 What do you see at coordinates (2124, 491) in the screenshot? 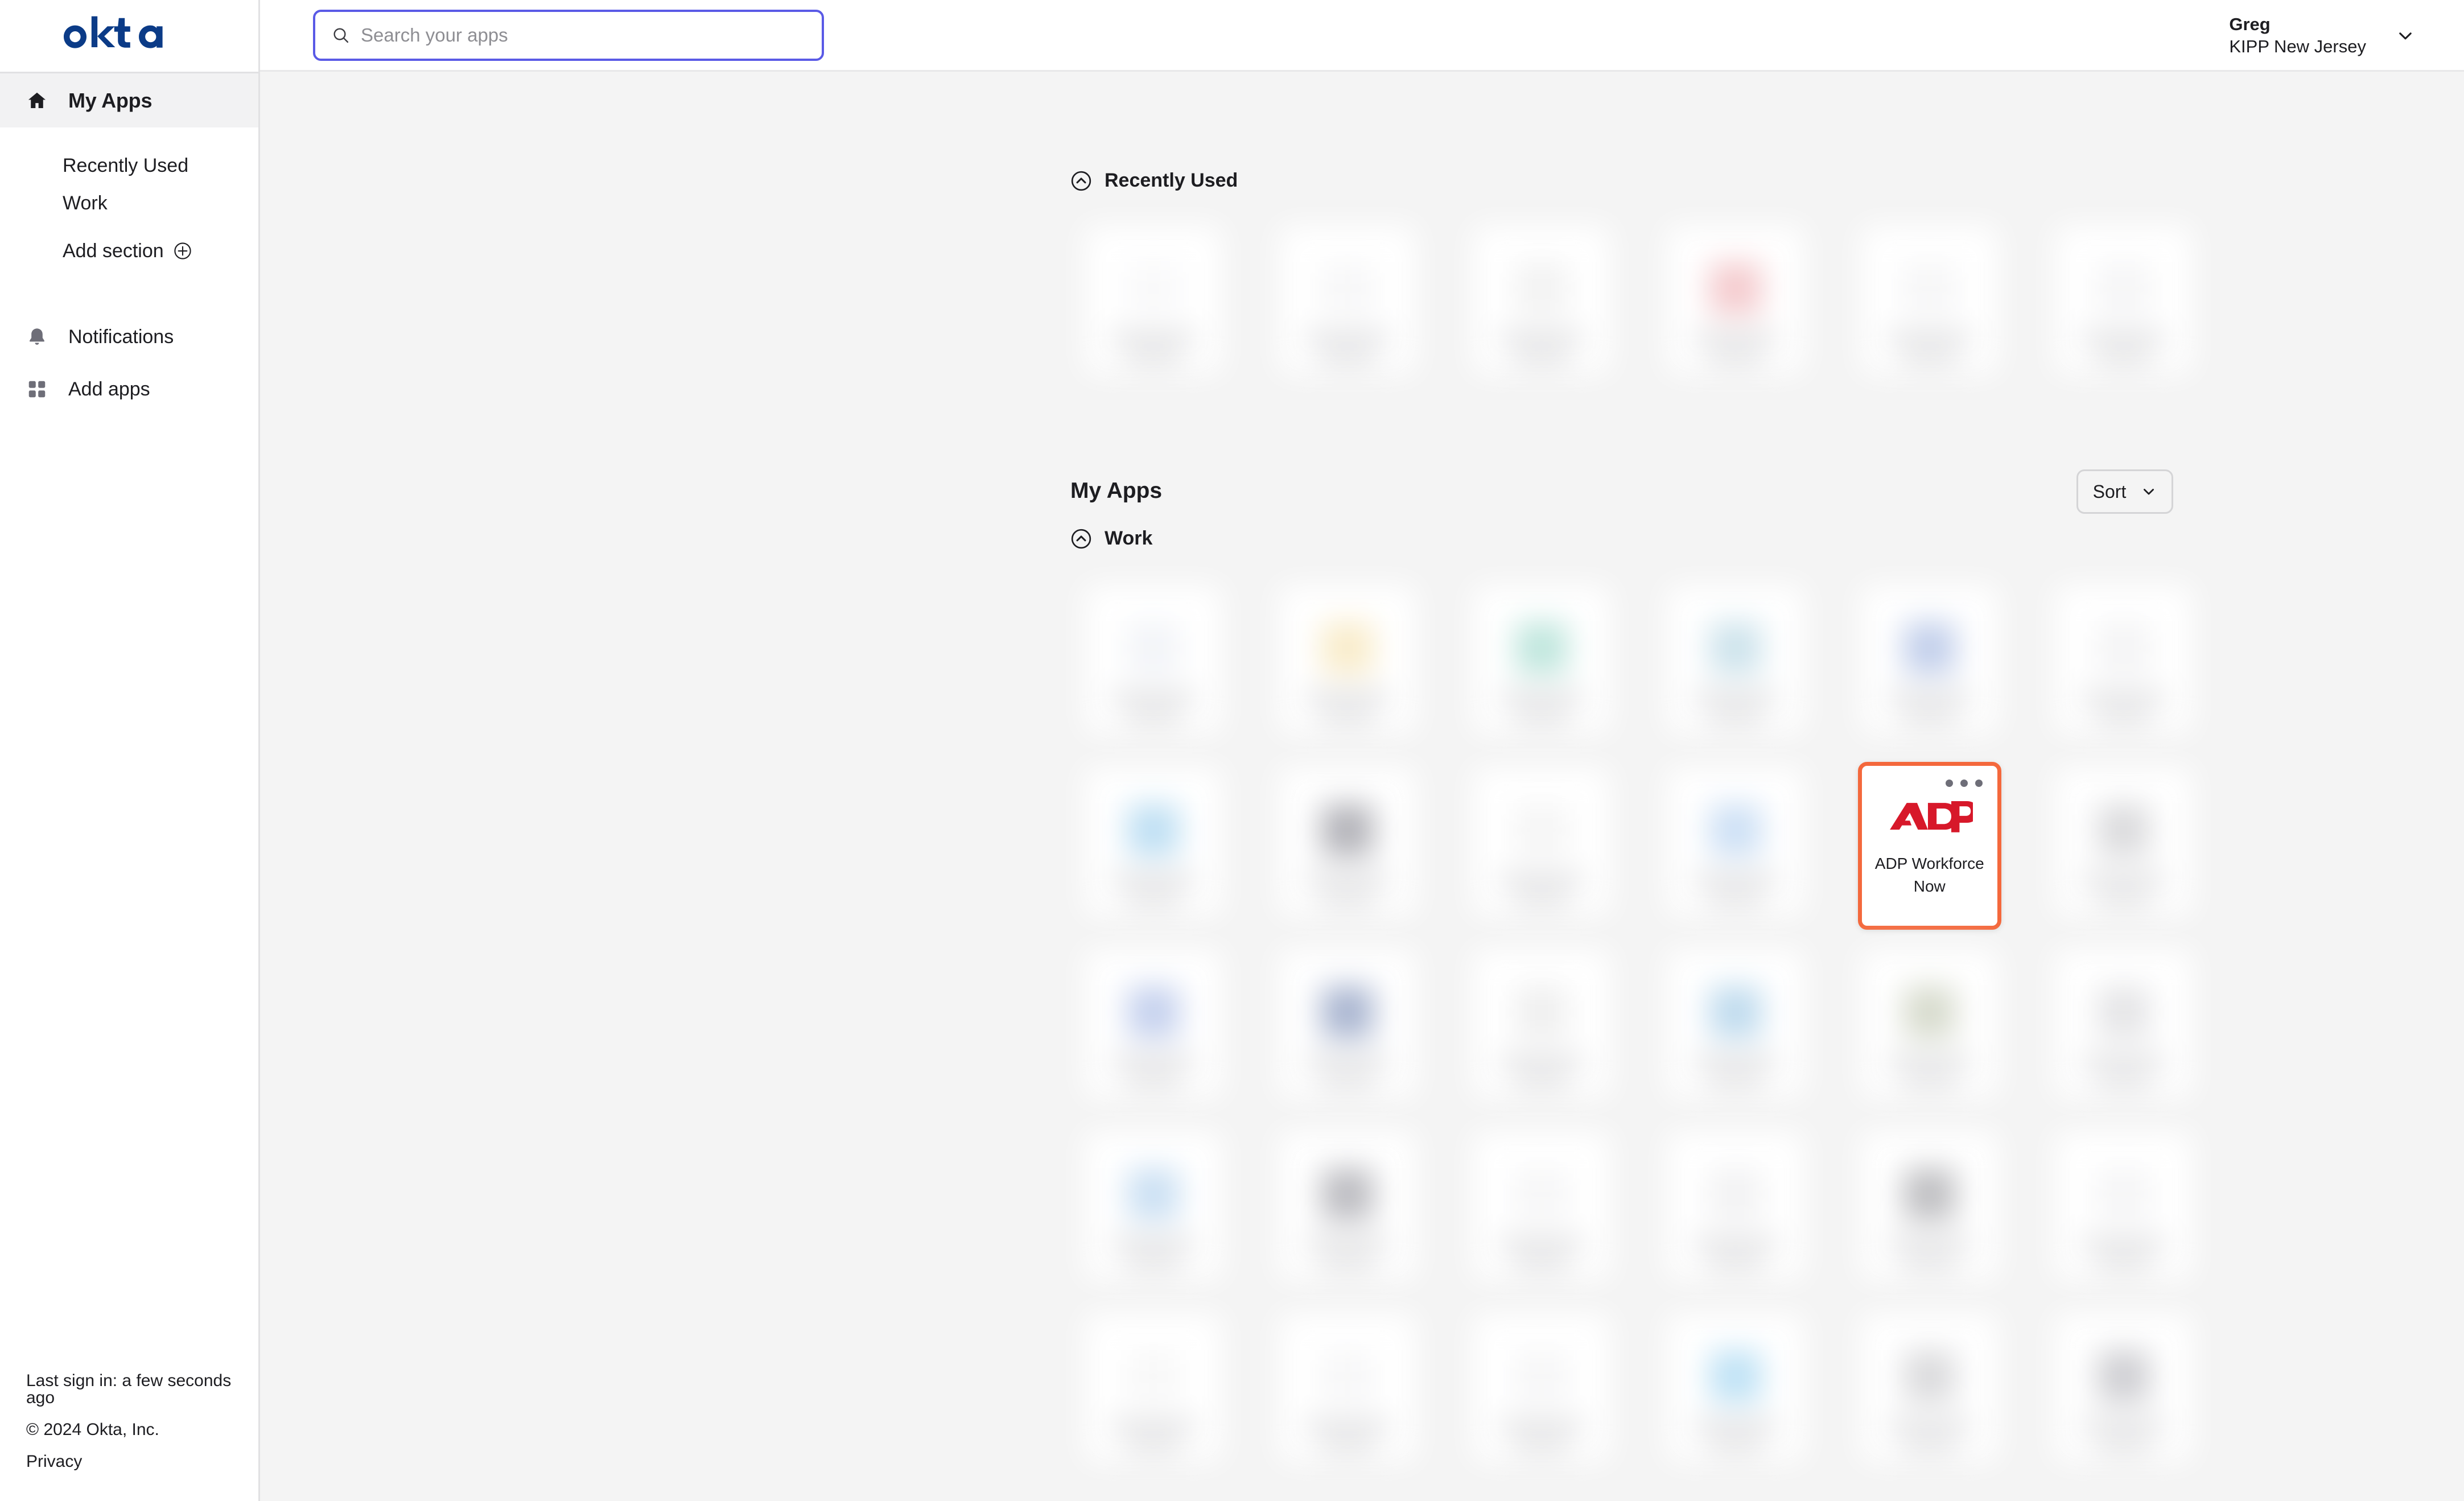
I see `sort-button: Sort` at bounding box center [2124, 491].